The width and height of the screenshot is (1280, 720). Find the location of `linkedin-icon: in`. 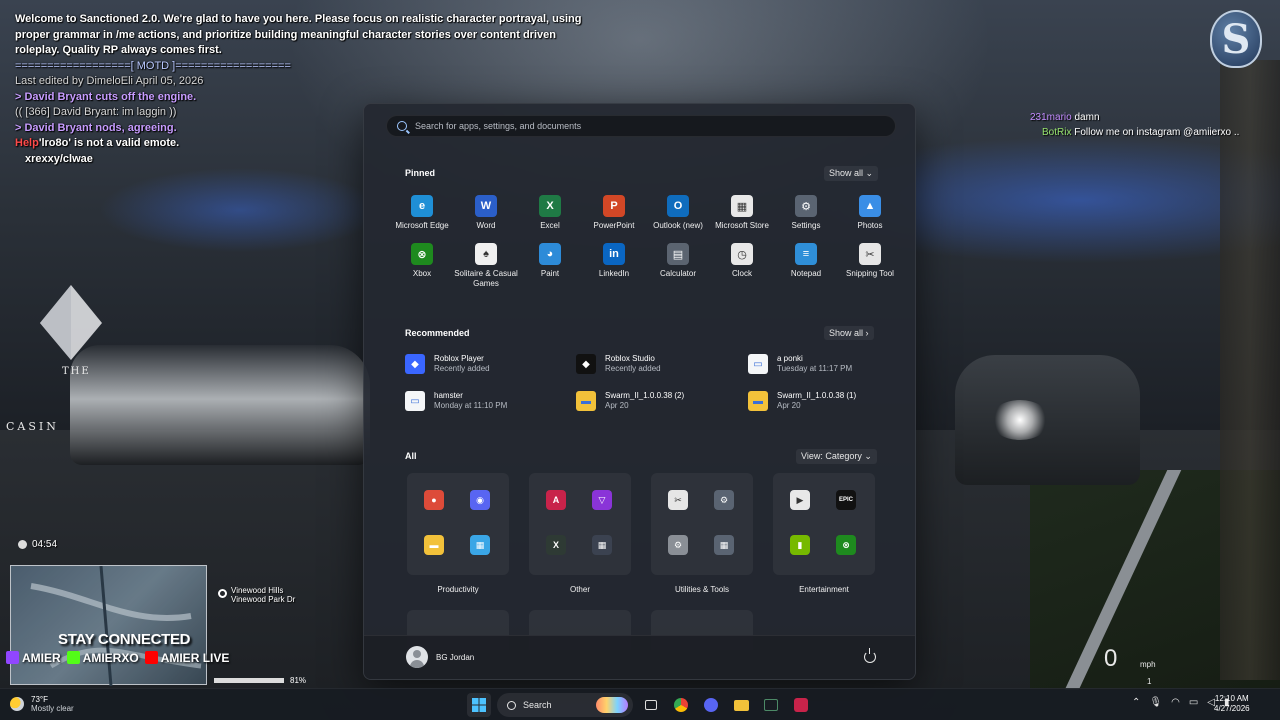

linkedin-icon: in is located at coordinates (614, 254).